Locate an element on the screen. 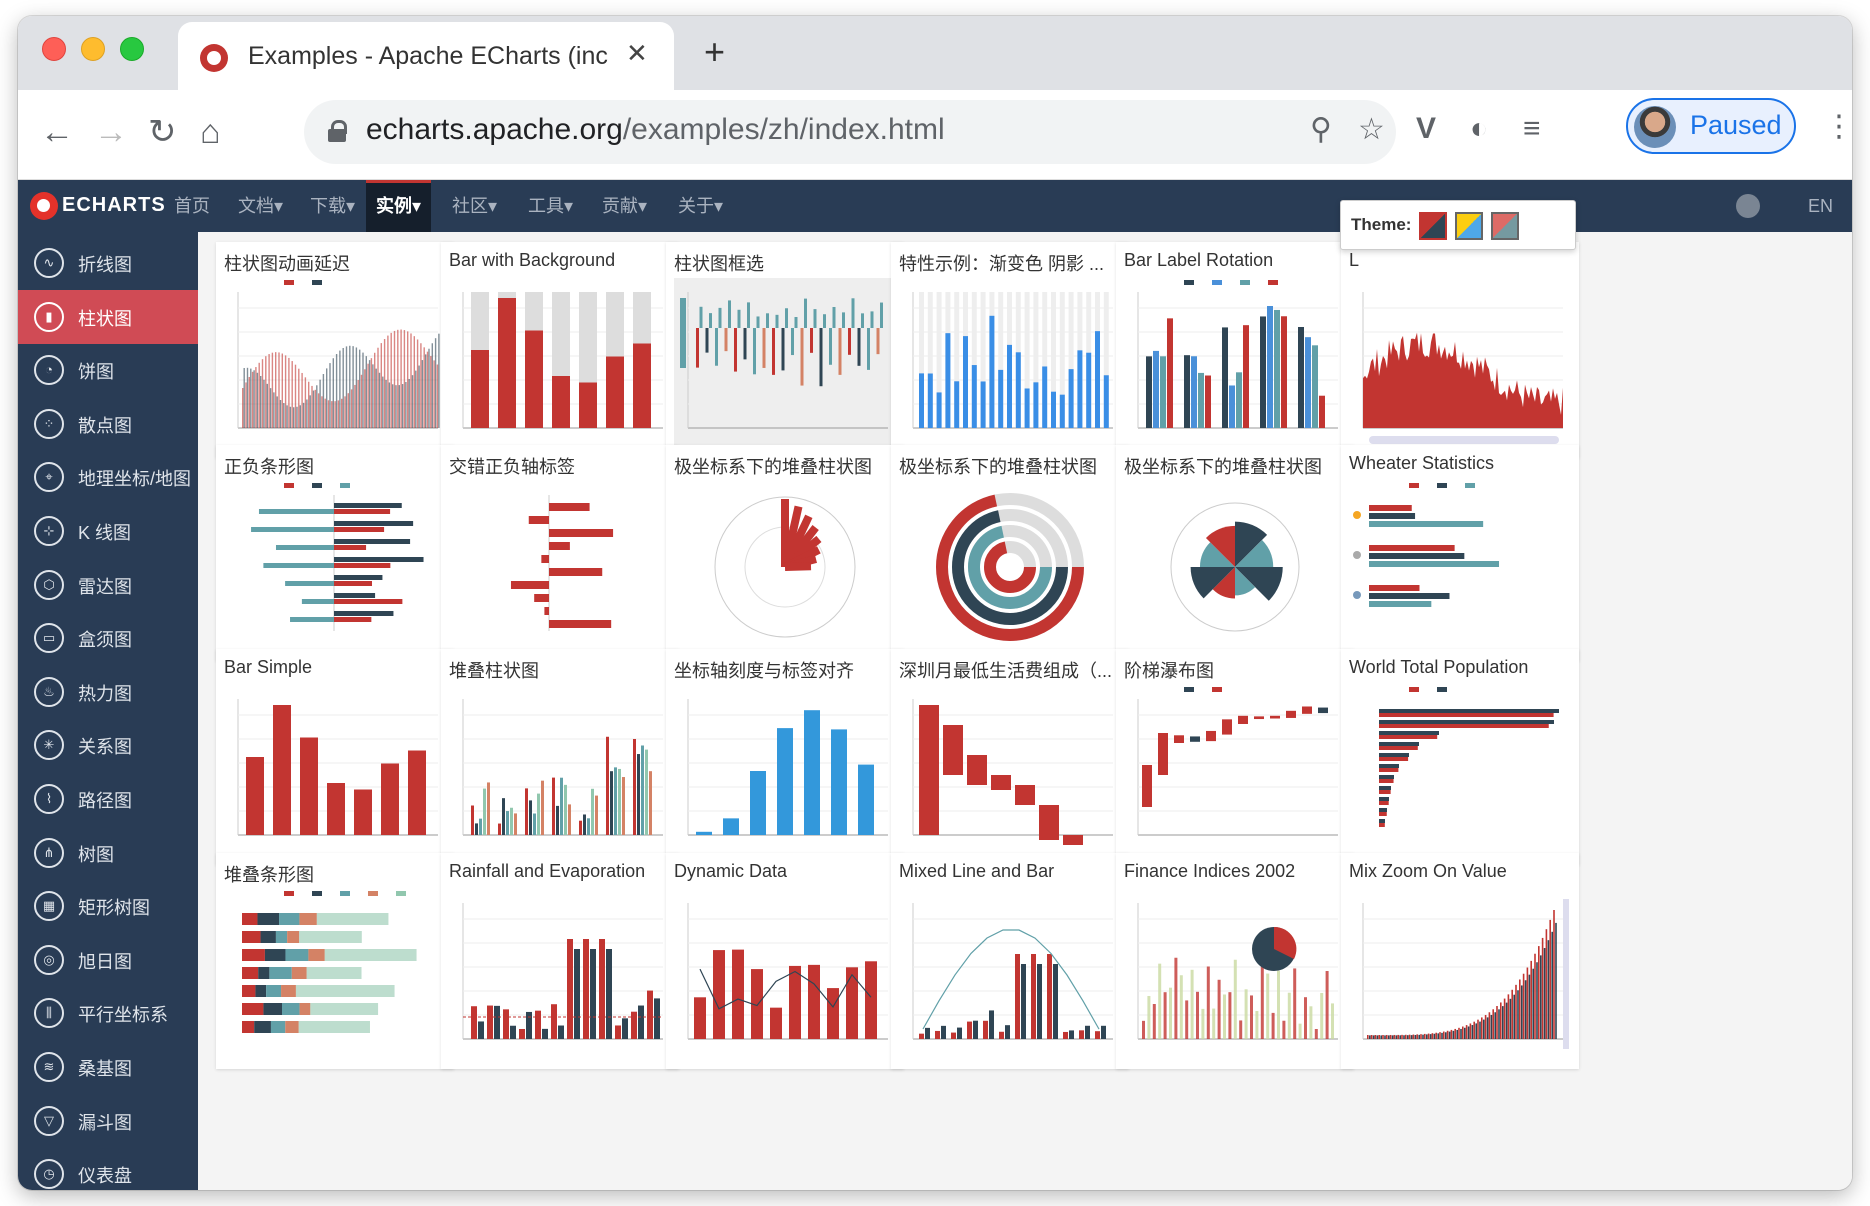 The image size is (1870, 1206). example-card: 阶梯瀑布图 is located at coordinates (1235, 757).